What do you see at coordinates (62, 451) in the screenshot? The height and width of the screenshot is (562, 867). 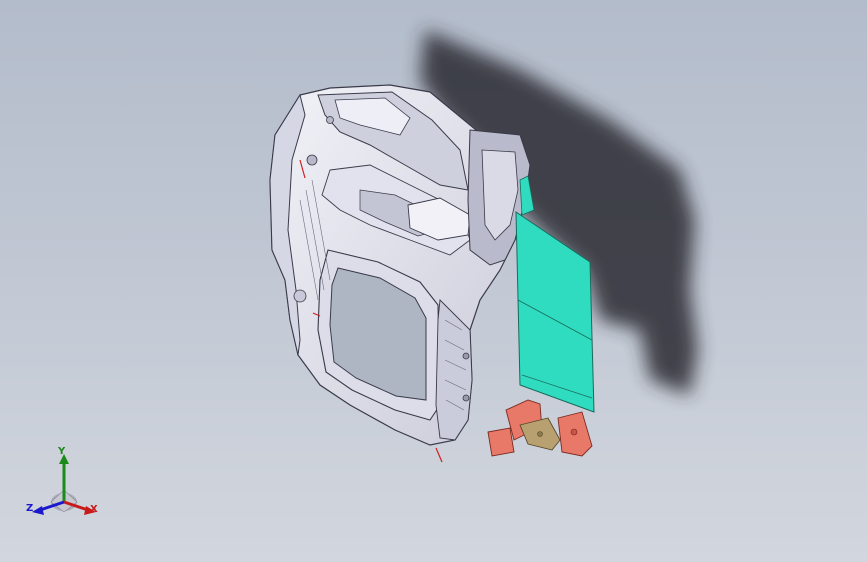 I see `y-axis-label: Y` at bounding box center [62, 451].